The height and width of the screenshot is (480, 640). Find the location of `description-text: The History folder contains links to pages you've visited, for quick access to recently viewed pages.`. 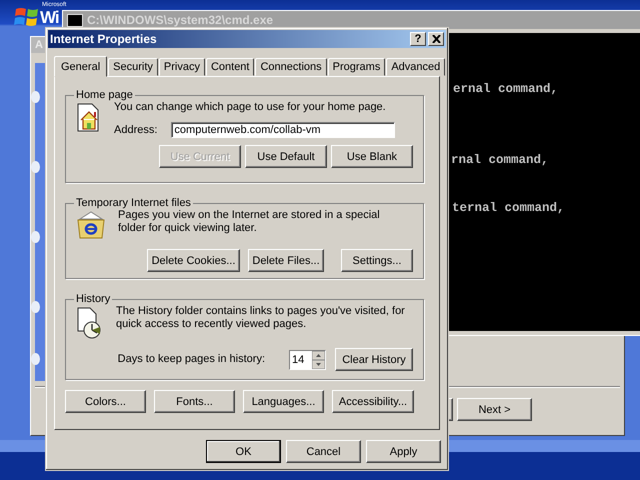

description-text: The History folder contains links to pages you've visited, for quick access to recently viewed pages. is located at coordinates (261, 318).